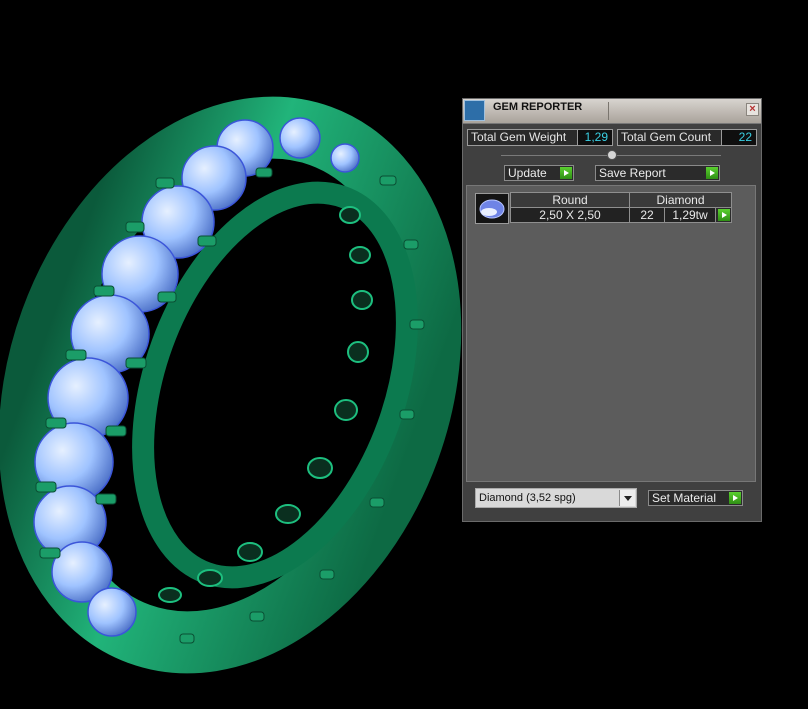 The height and width of the screenshot is (709, 808). Describe the element at coordinates (474, 110) in the screenshot. I see `gem-reporter-app-icon` at that location.